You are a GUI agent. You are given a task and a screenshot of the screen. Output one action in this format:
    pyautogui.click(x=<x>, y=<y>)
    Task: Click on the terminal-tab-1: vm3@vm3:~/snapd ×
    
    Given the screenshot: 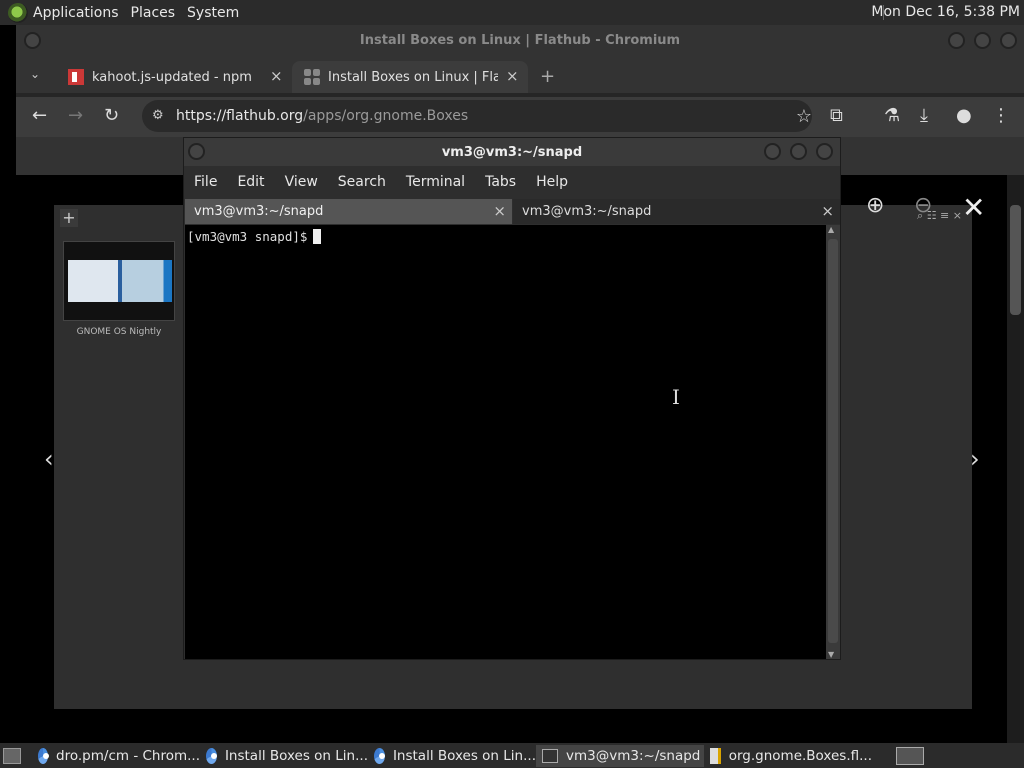 What is the action you would take?
    pyautogui.click(x=348, y=211)
    